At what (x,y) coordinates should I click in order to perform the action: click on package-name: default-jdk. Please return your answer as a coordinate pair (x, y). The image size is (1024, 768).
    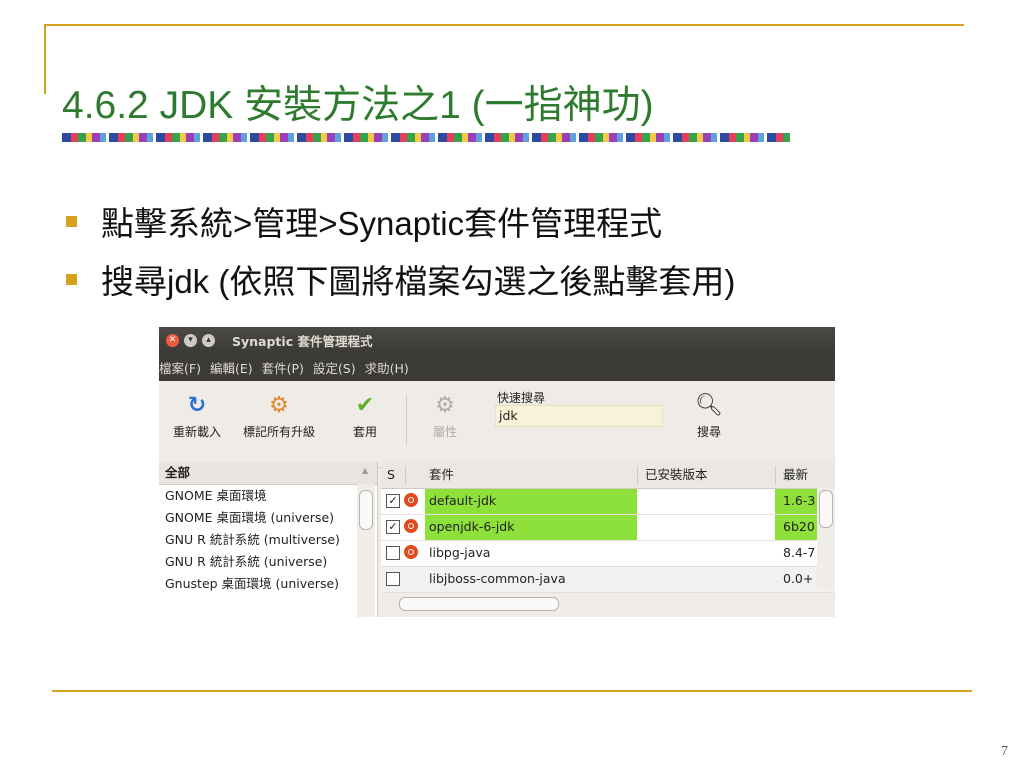
    Looking at the image, I should click on (463, 500).